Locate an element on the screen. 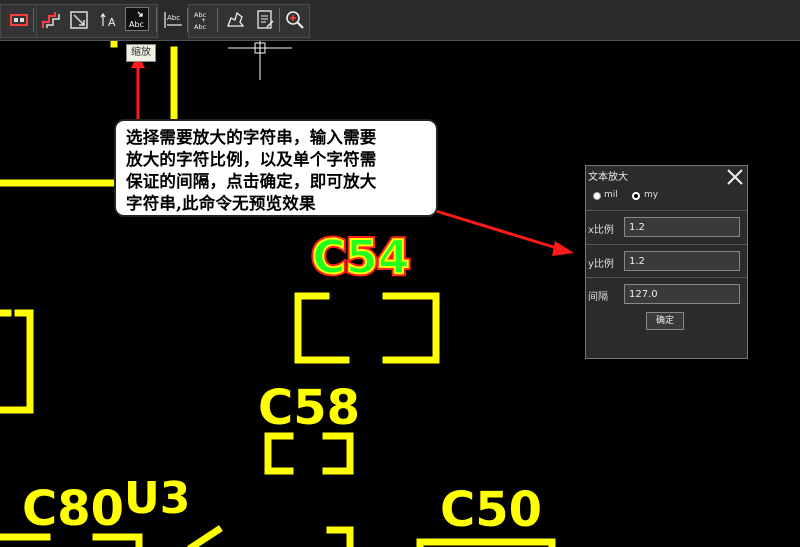 This screenshot has width=800, height=547. text-enlarge-dialog: 文本放大 mil my x比例 y比例 间隔 确定 is located at coordinates (666, 262).